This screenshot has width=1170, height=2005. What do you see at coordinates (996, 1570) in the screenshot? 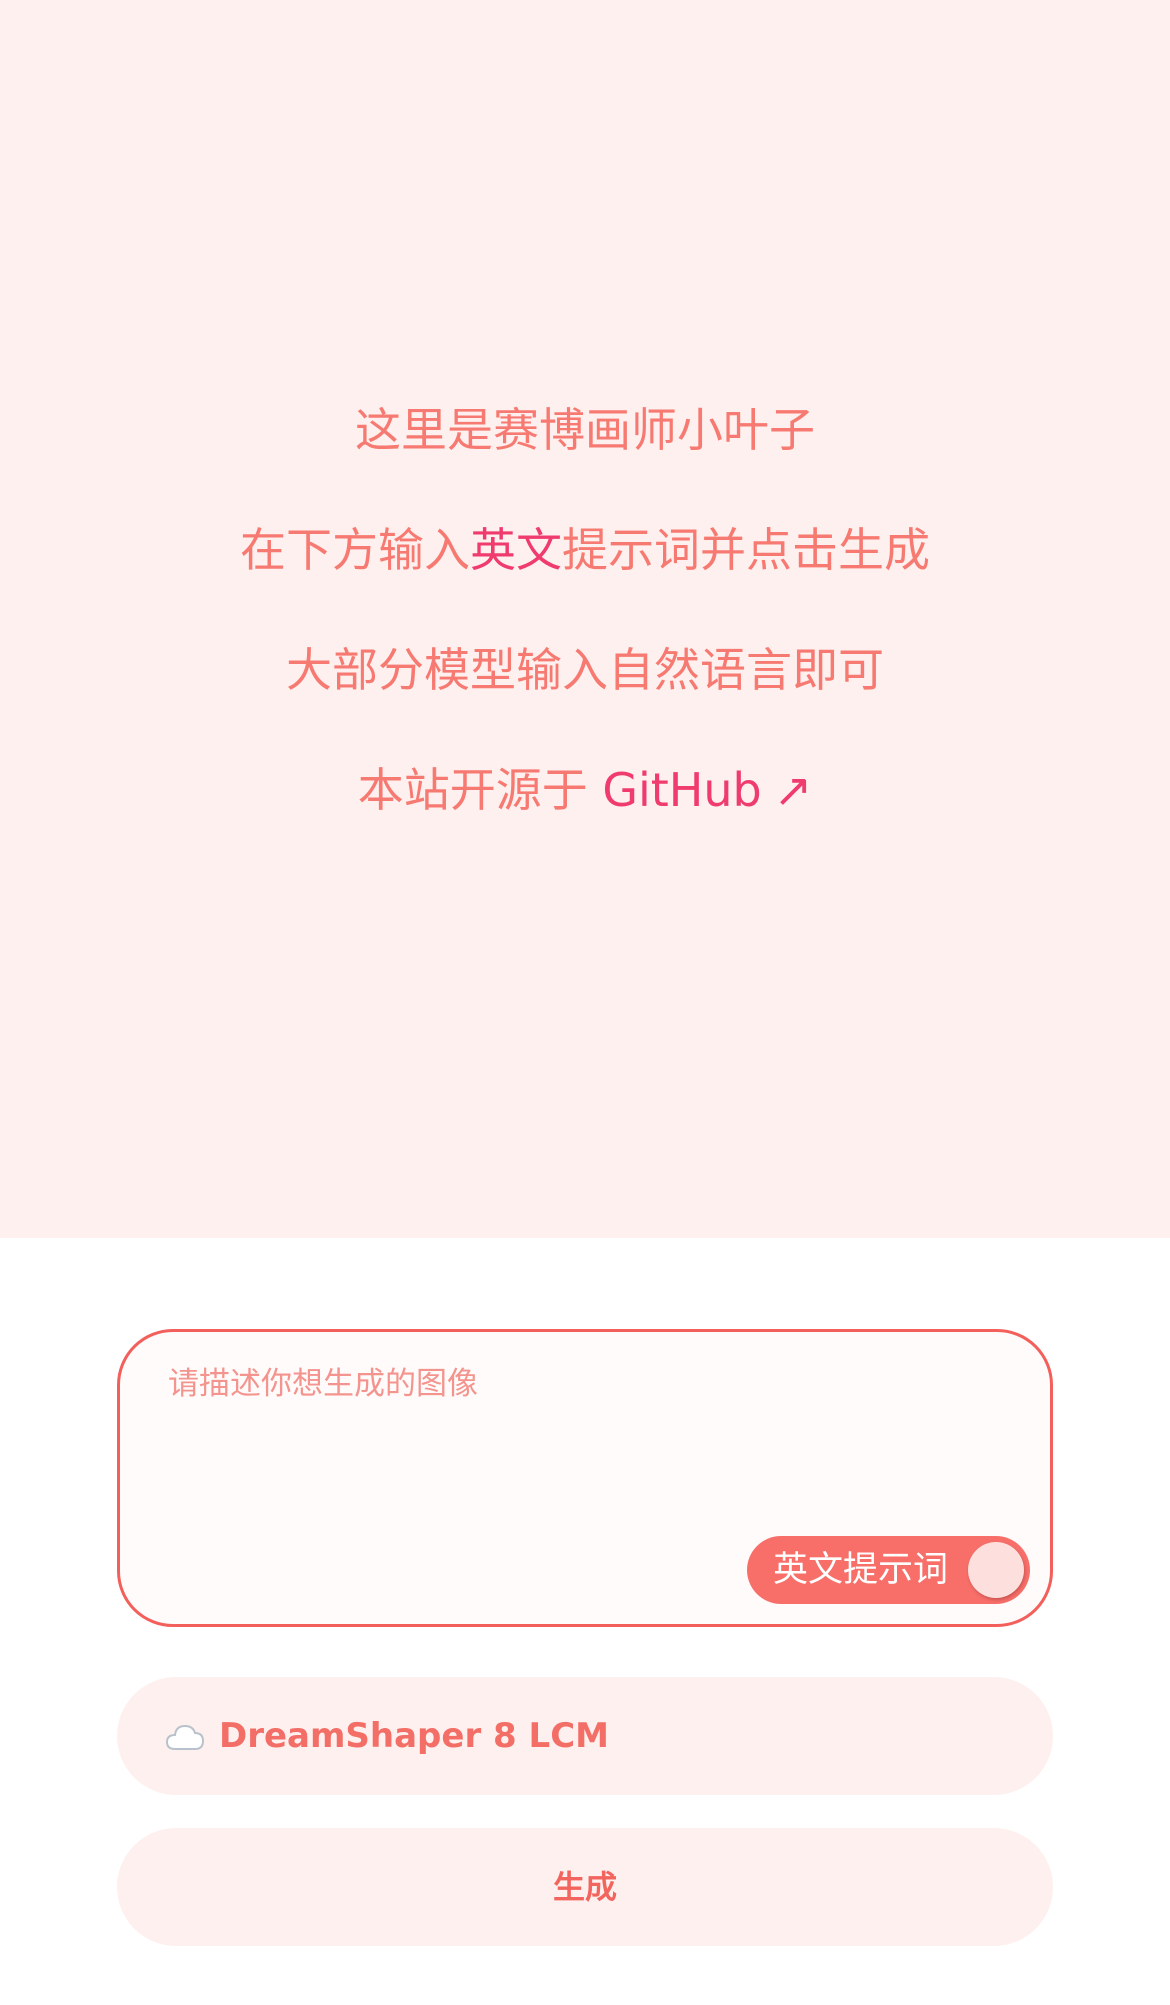
I see `toggle-knob` at bounding box center [996, 1570].